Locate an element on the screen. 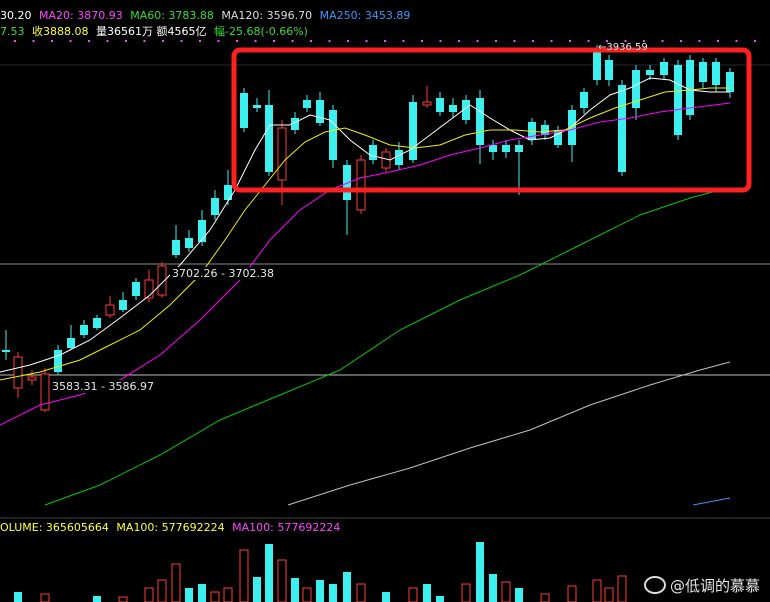 This screenshot has width=770, height=602. ma120-value: MA120: 3596.70 is located at coordinates (267, 15).